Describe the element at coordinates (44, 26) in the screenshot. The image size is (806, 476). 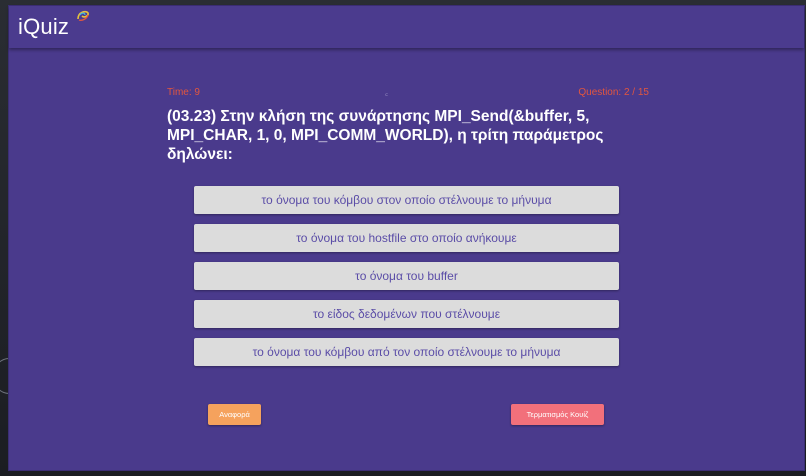
I see `app-logo-text: iQuiz` at that location.